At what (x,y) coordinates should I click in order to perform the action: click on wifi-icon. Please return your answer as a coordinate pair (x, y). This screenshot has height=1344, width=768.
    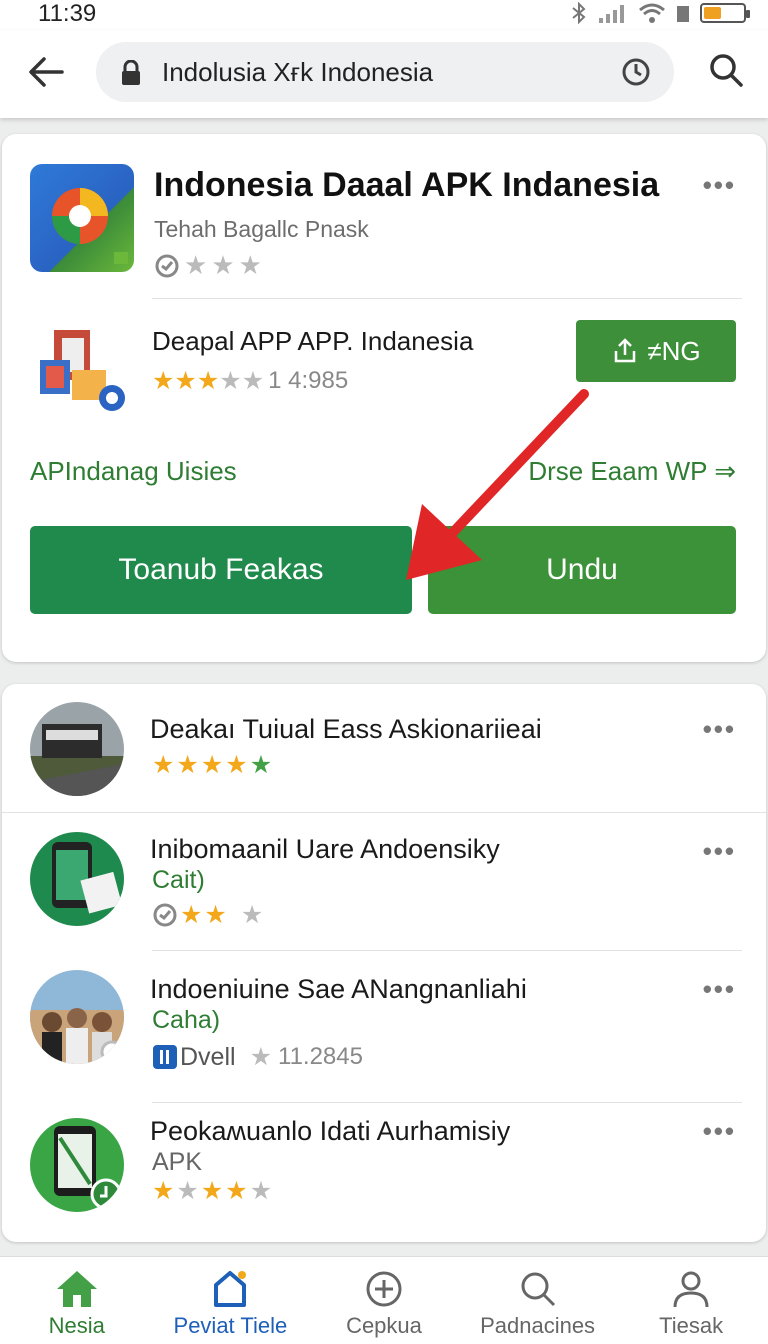
    Looking at the image, I should click on (652, 13).